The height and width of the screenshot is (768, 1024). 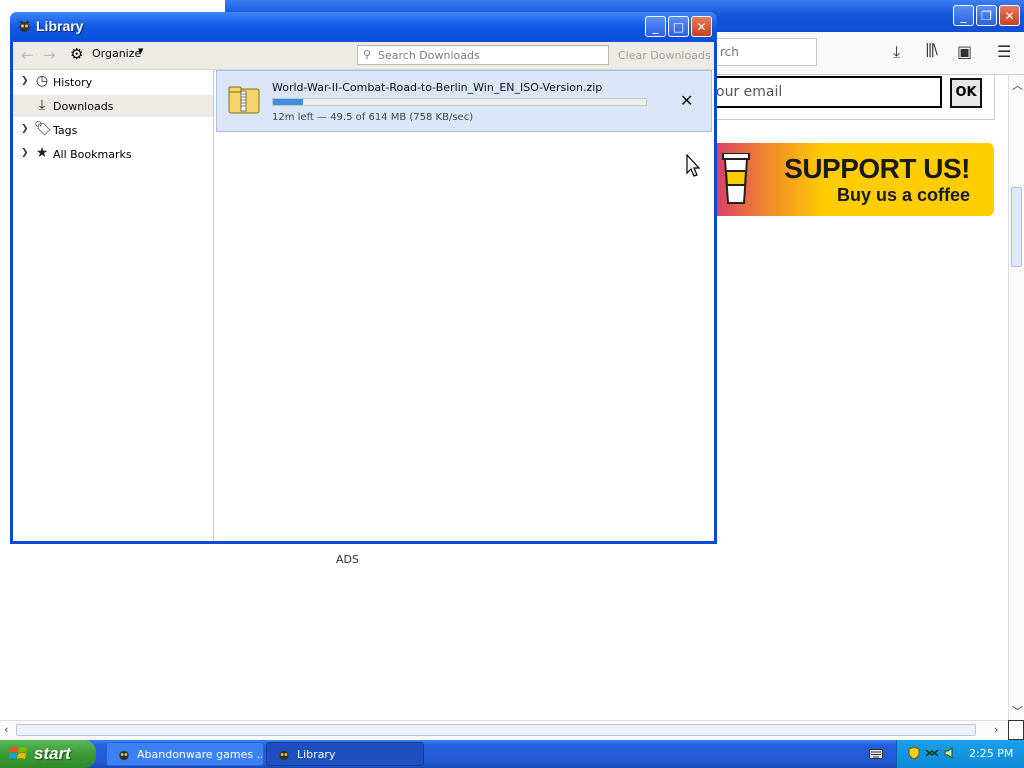 What do you see at coordinates (316, 754) in the screenshot?
I see `taskbar-item-label: Library` at bounding box center [316, 754].